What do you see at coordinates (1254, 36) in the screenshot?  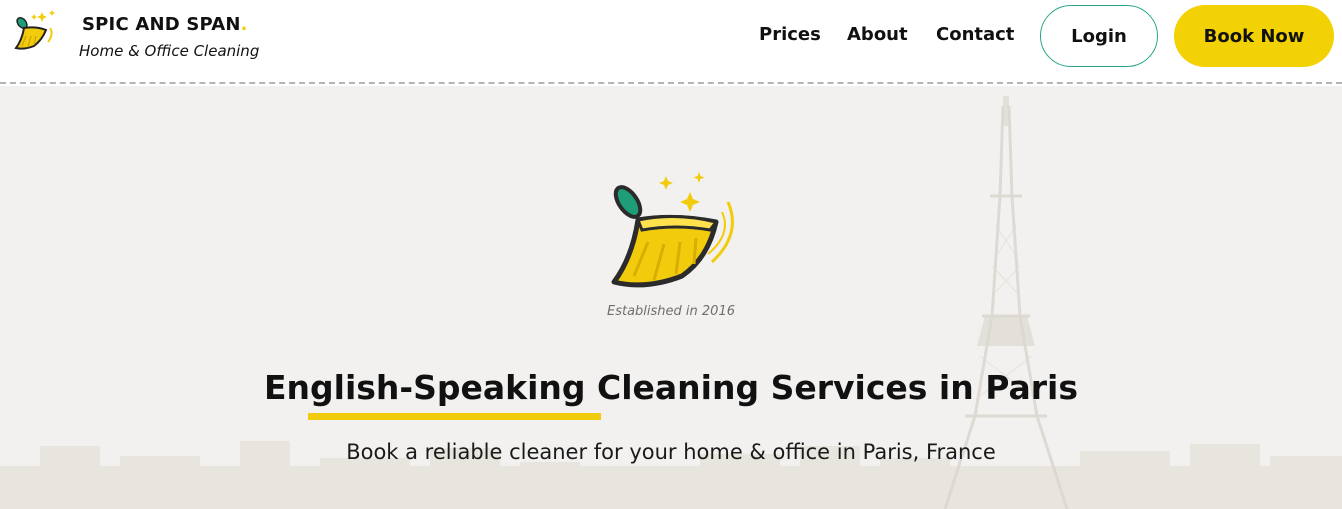 I see `book-now-button: Book Now` at bounding box center [1254, 36].